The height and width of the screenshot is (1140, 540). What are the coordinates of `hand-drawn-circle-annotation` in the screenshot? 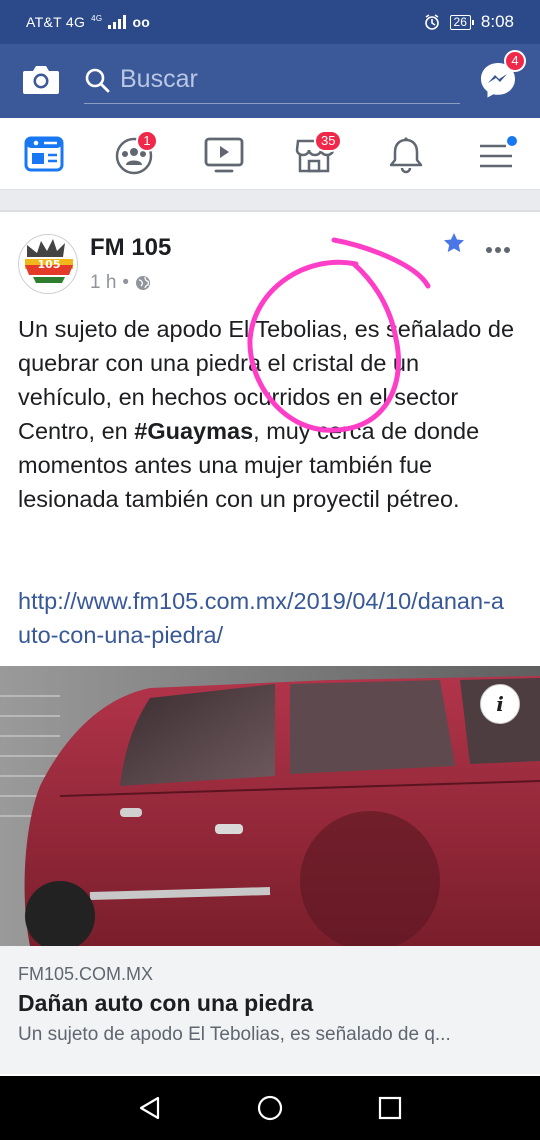 It's located at (339, 335).